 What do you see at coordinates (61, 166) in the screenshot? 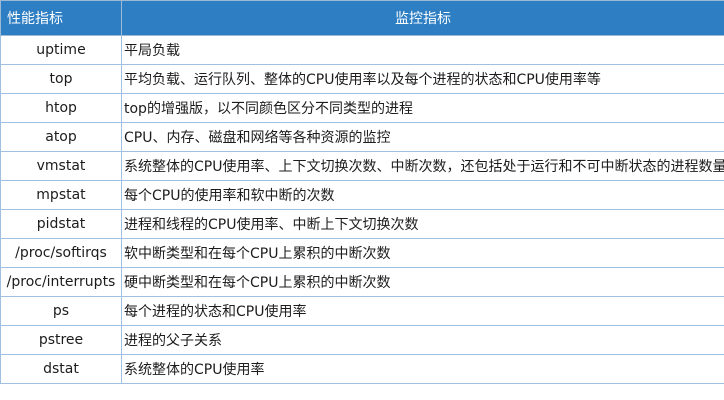
I see `tool-name-cell: vmstat` at bounding box center [61, 166].